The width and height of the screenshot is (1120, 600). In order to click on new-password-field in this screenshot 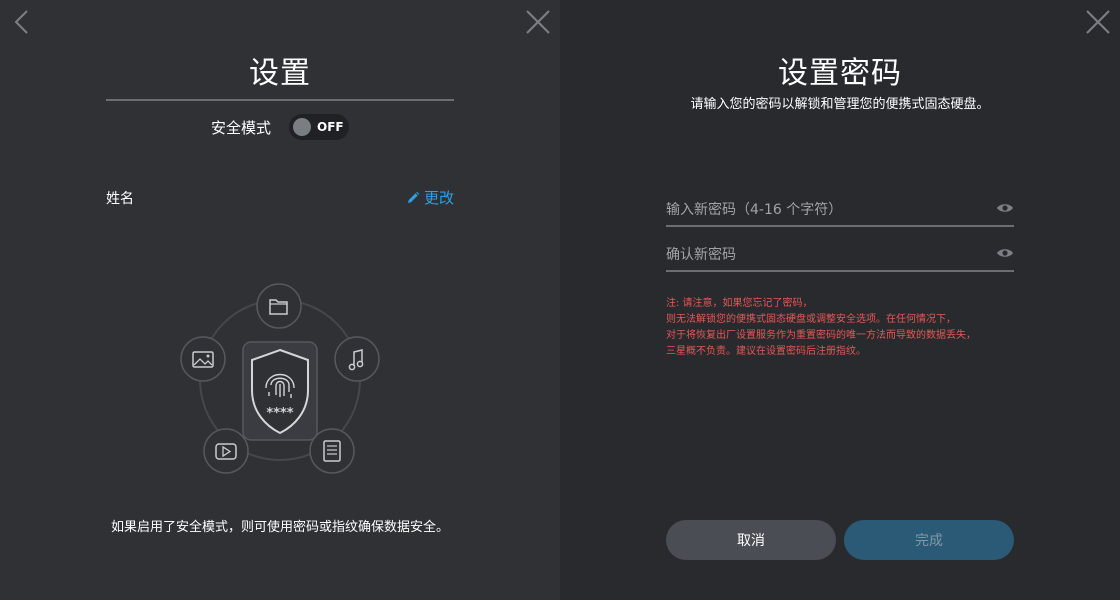, I will do `click(840, 210)`.